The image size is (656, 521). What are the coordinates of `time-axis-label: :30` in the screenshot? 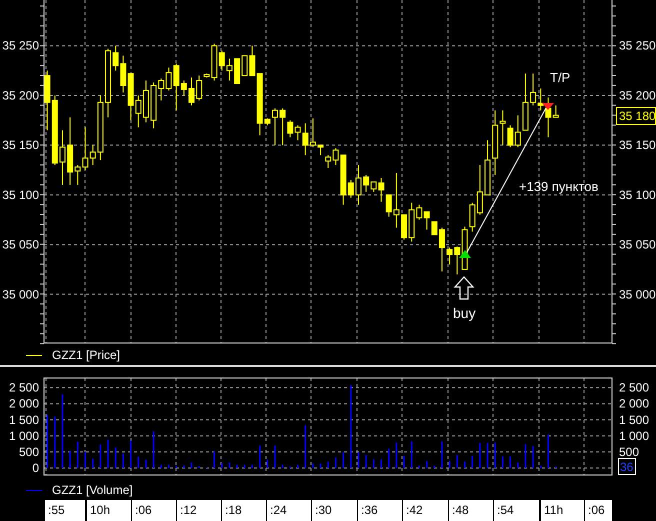 It's located at (334, 510).